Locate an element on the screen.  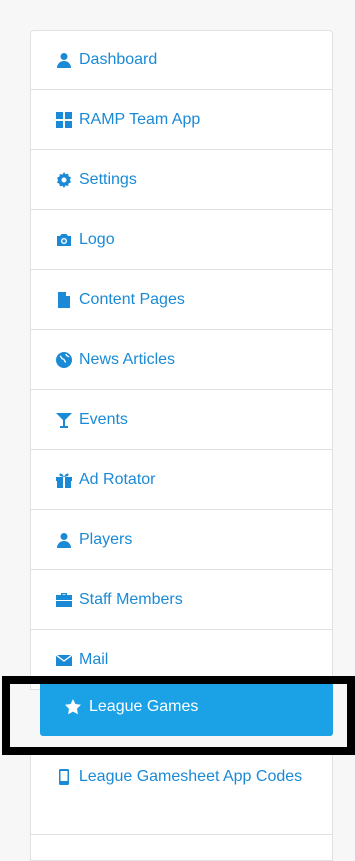
highlight-box is located at coordinates (178, 715).